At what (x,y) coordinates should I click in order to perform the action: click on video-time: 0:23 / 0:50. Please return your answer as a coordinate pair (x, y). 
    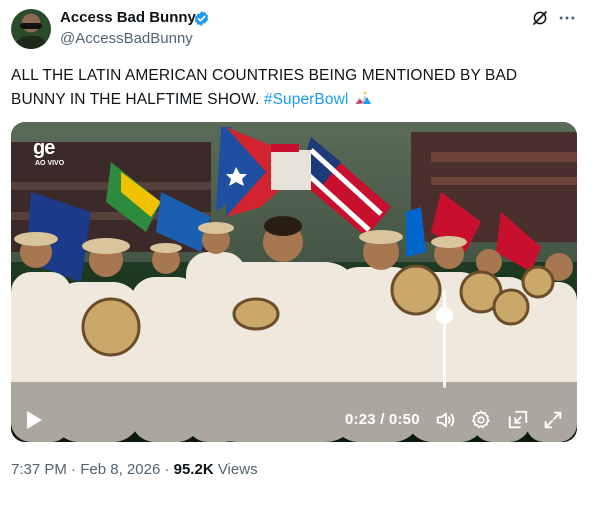
    Looking at the image, I should click on (382, 419).